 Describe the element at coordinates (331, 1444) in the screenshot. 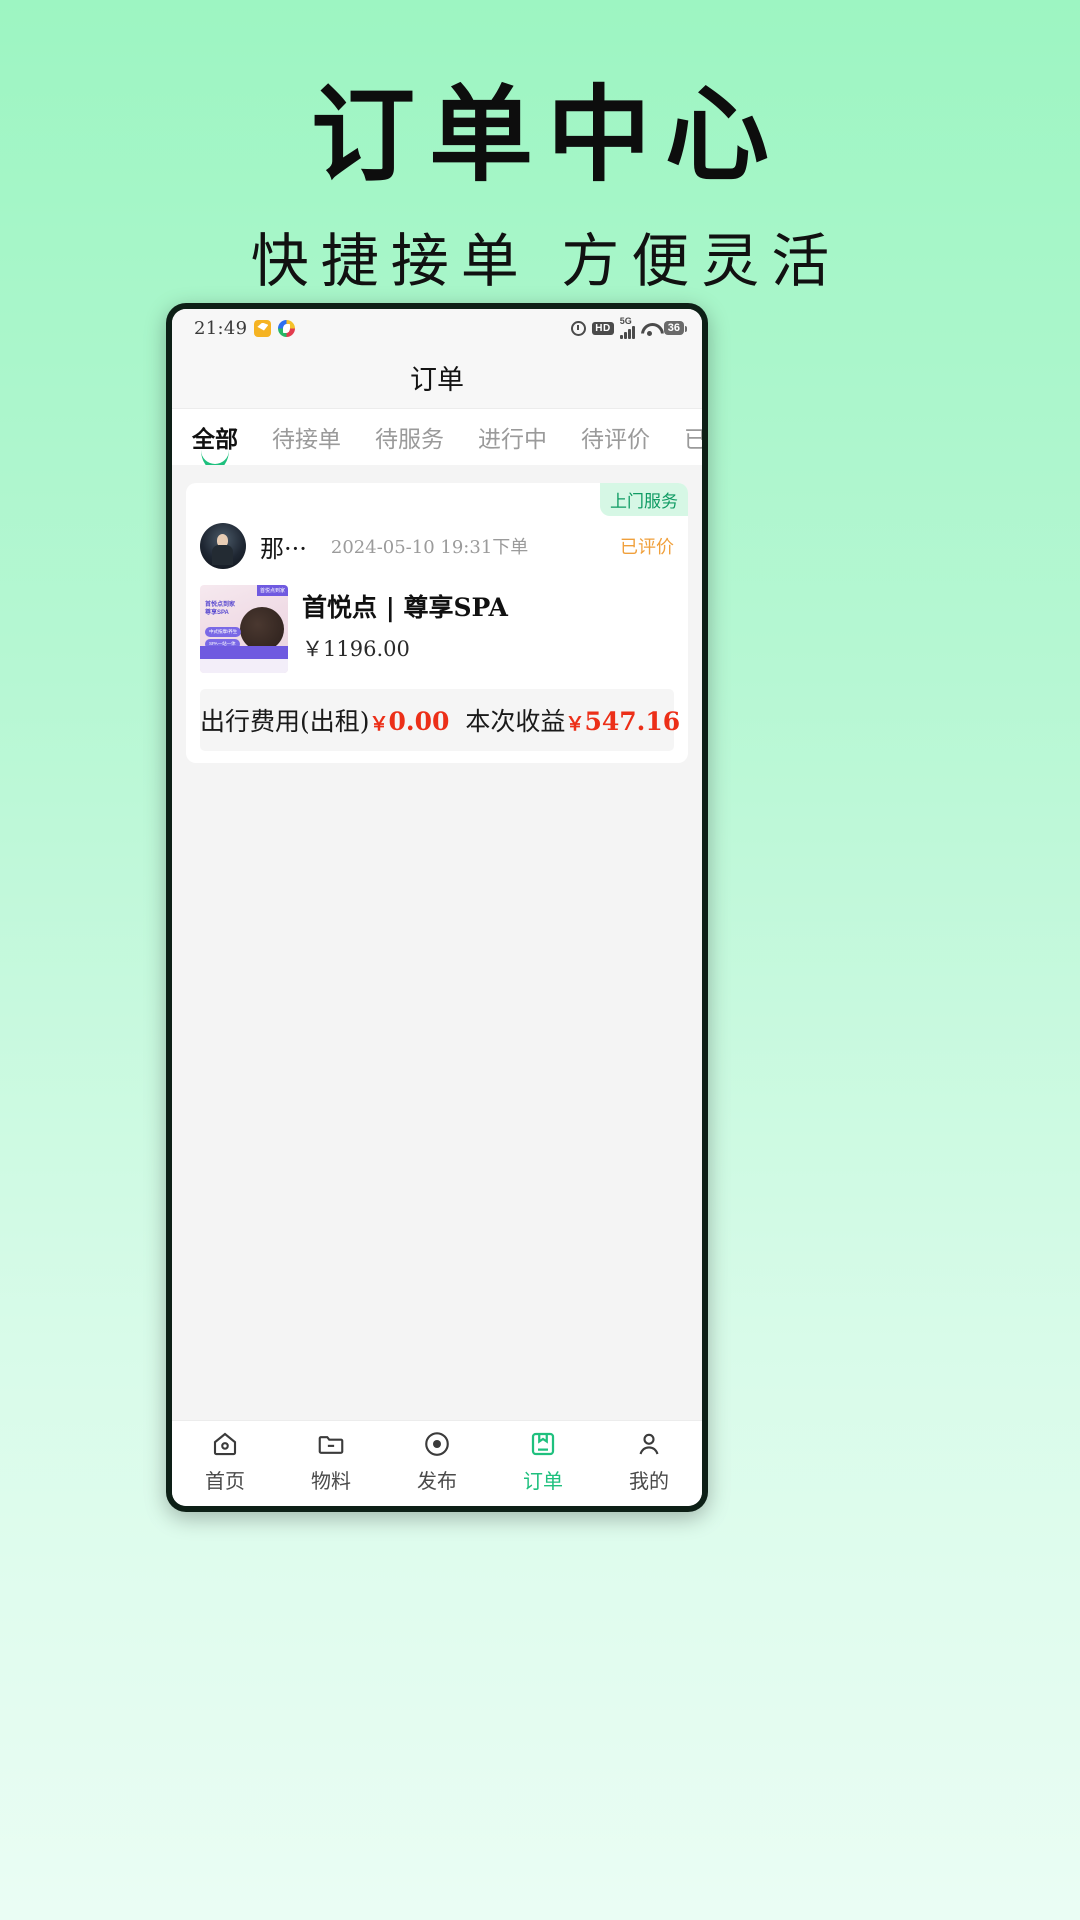

I see `folder-icon` at that location.